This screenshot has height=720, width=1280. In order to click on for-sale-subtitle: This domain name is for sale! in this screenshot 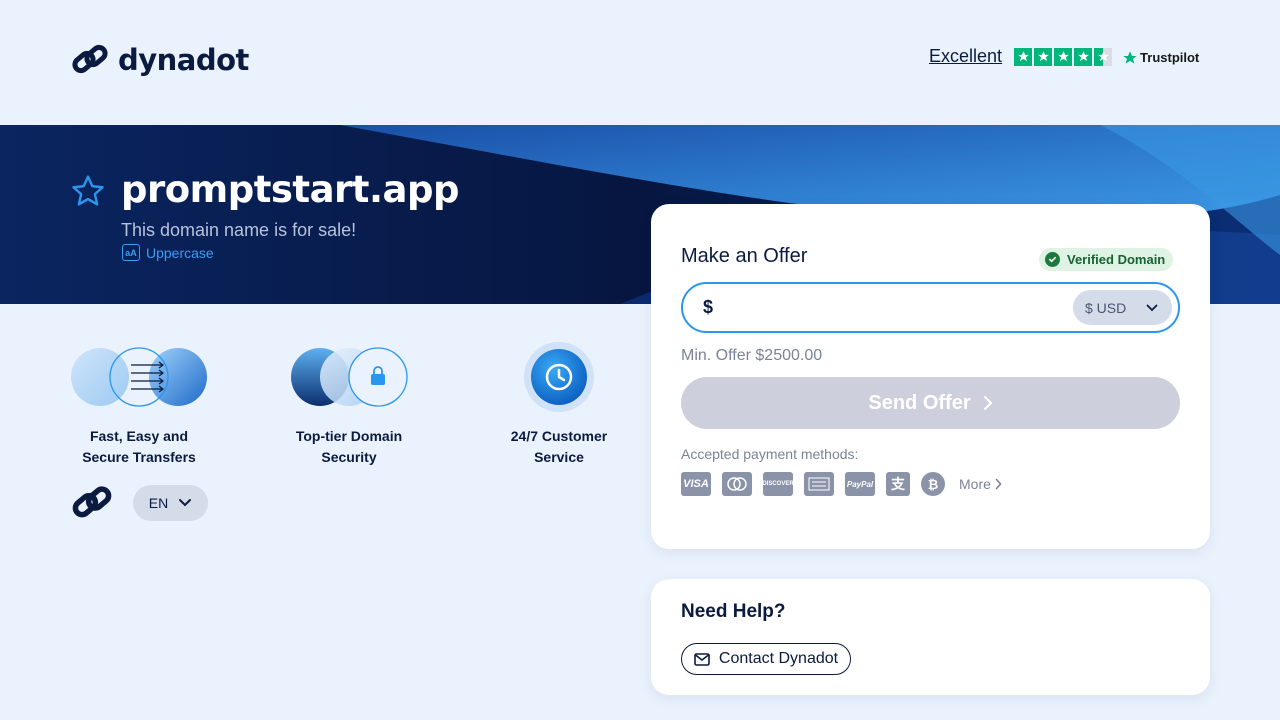, I will do `click(239, 230)`.